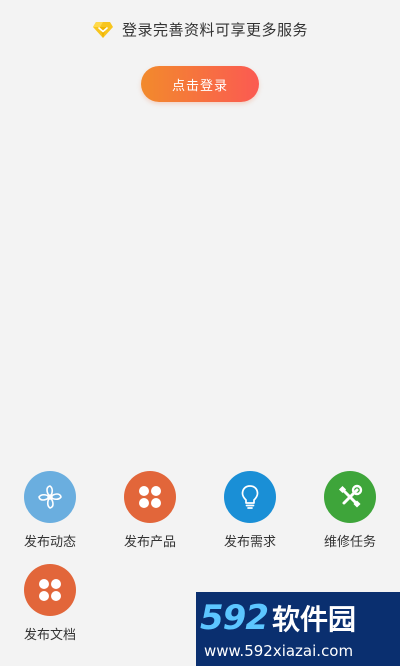 Image resolution: width=400 pixels, height=666 pixels. I want to click on action-label: 发布文档, so click(49, 635).